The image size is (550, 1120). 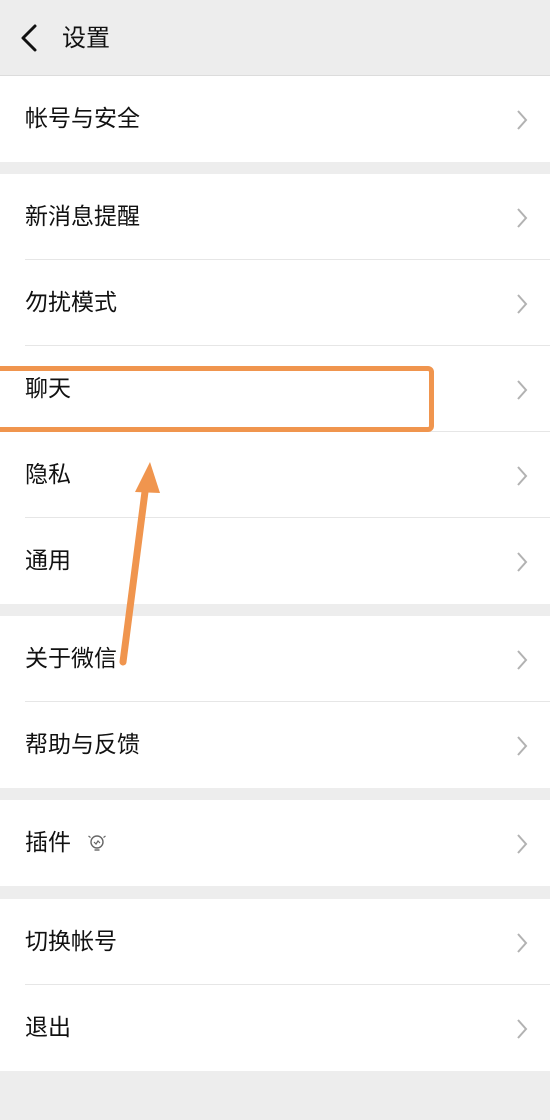 I want to click on top-bar: 设置, so click(x=275, y=38).